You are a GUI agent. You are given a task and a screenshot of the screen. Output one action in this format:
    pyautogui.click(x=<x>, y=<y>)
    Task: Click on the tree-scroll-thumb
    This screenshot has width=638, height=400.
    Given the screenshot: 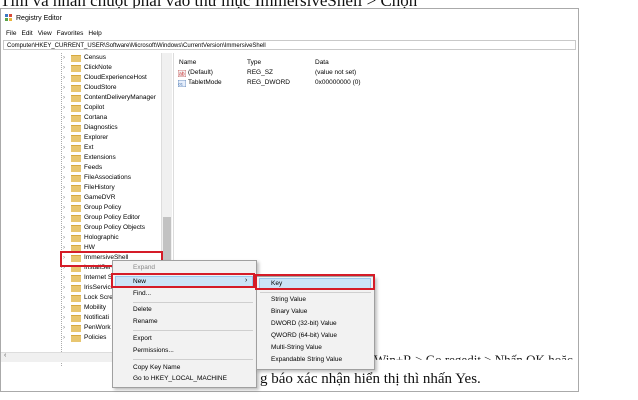 What is the action you would take?
    pyautogui.click(x=167, y=241)
    